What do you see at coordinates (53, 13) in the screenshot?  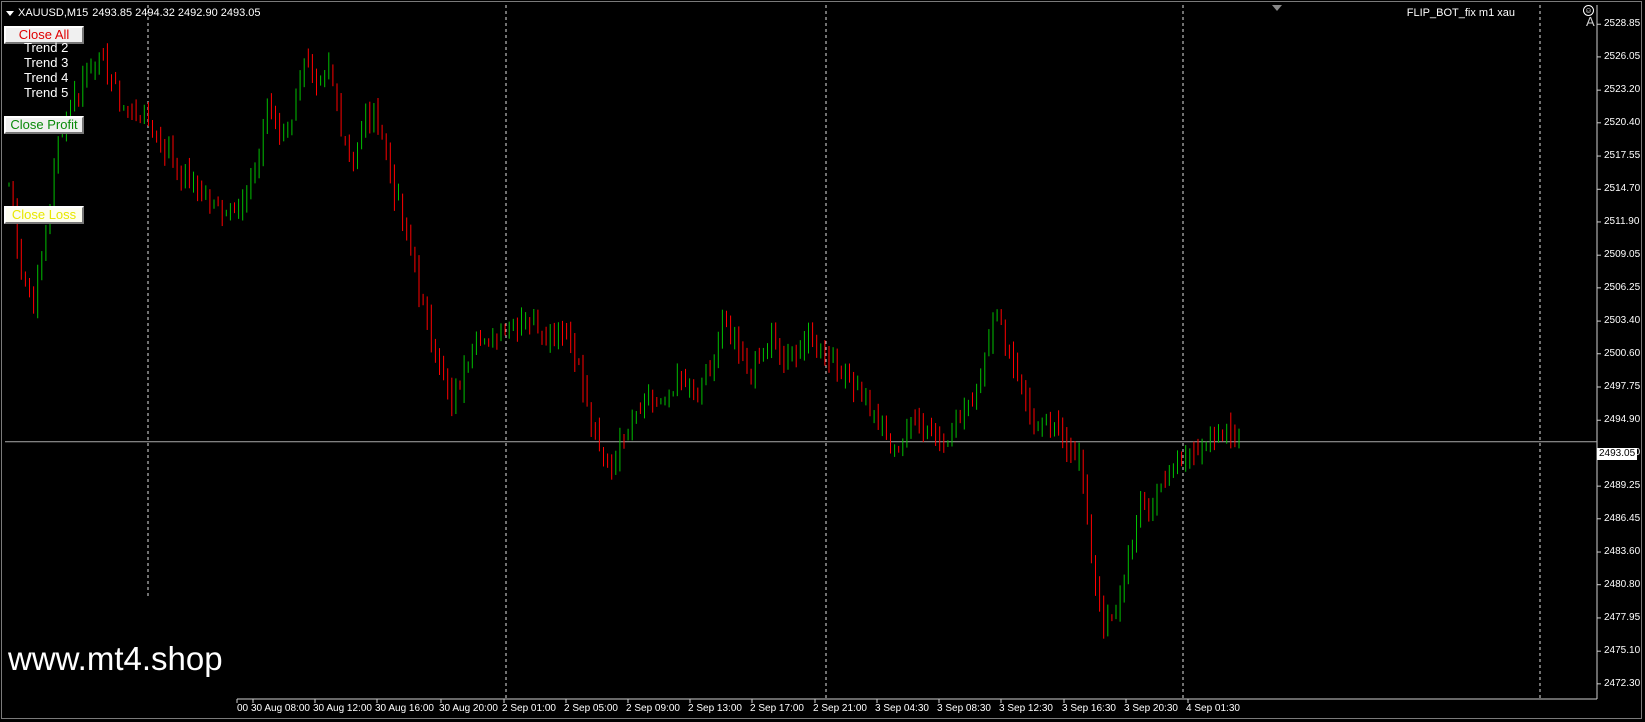 I see `symbol-timeframe: XAUUSD,M15` at bounding box center [53, 13].